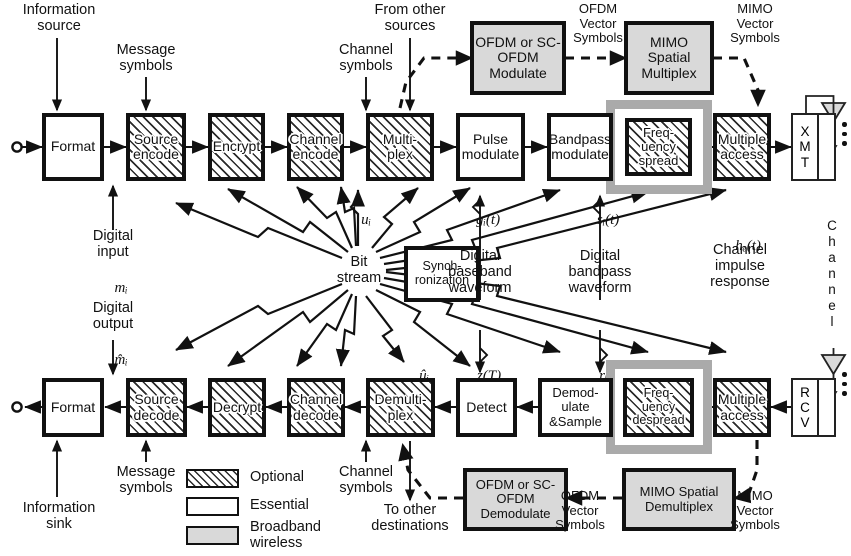 Image resolution: width=851 pixels, height=556 pixels. I want to click on block-label: Decrypt, so click(237, 406).